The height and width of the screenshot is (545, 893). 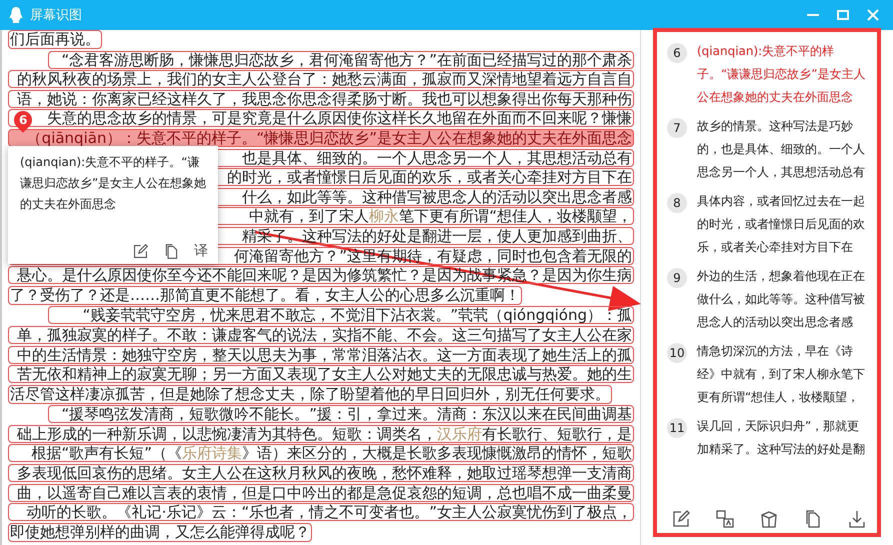 I want to click on translate-button, so click(x=725, y=519).